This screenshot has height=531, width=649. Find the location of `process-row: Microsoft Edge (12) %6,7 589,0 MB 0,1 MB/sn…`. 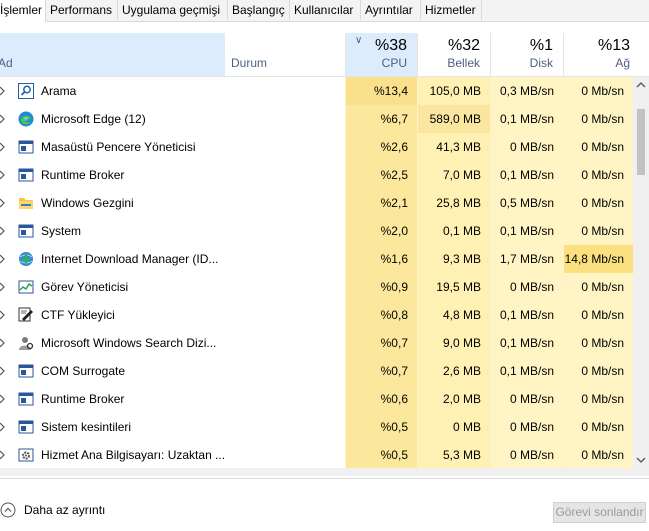

process-row: Microsoft Edge (12) %6,7 589,0 MB 0,1 MB/sn… is located at coordinates (316, 119).